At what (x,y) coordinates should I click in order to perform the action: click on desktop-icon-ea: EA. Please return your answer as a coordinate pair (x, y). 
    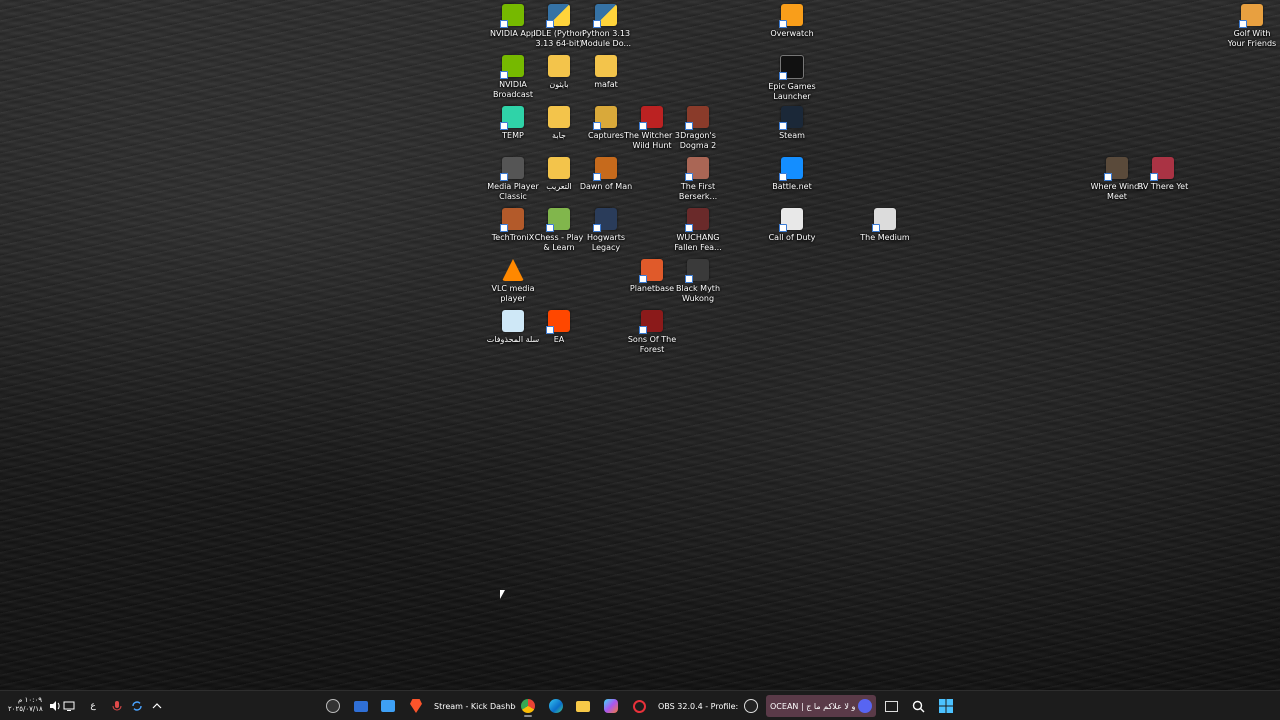
    Looking at the image, I should click on (559, 327).